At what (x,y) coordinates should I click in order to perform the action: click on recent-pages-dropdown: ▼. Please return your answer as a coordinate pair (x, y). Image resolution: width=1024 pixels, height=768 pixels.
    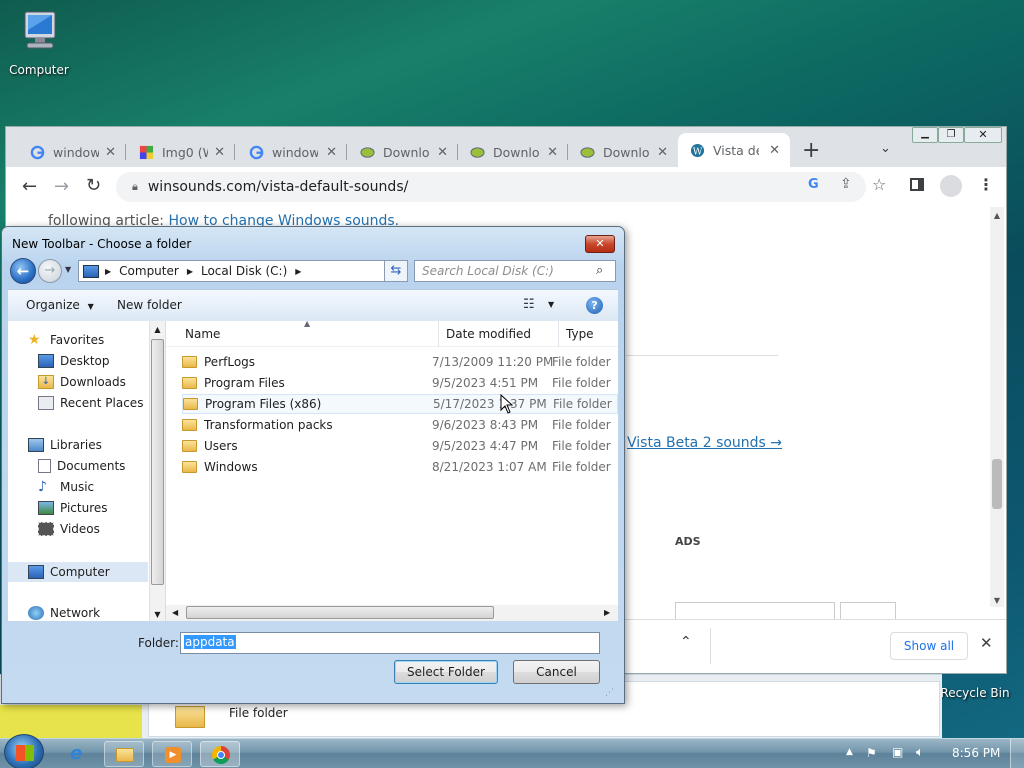
    Looking at the image, I should click on (68, 269).